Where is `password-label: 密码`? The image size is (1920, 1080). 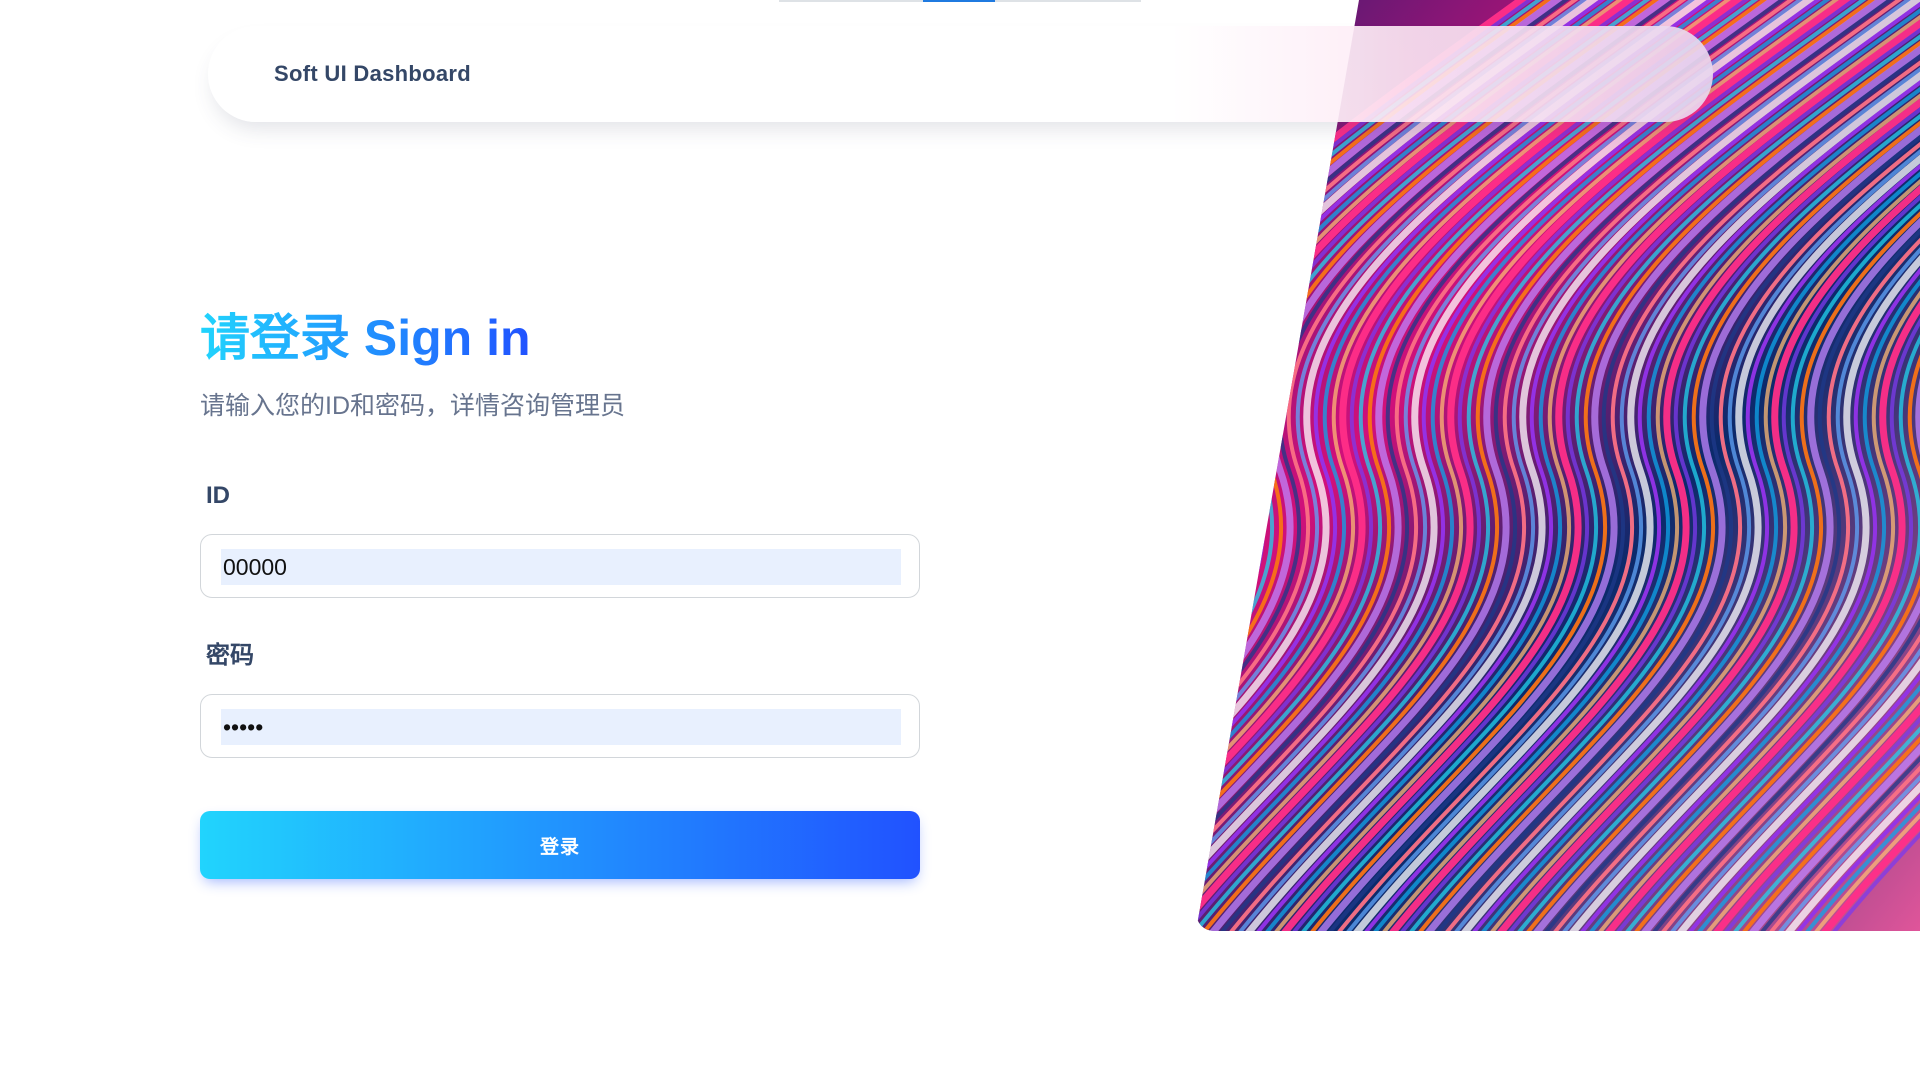
password-label: 密码 is located at coordinates (230, 655).